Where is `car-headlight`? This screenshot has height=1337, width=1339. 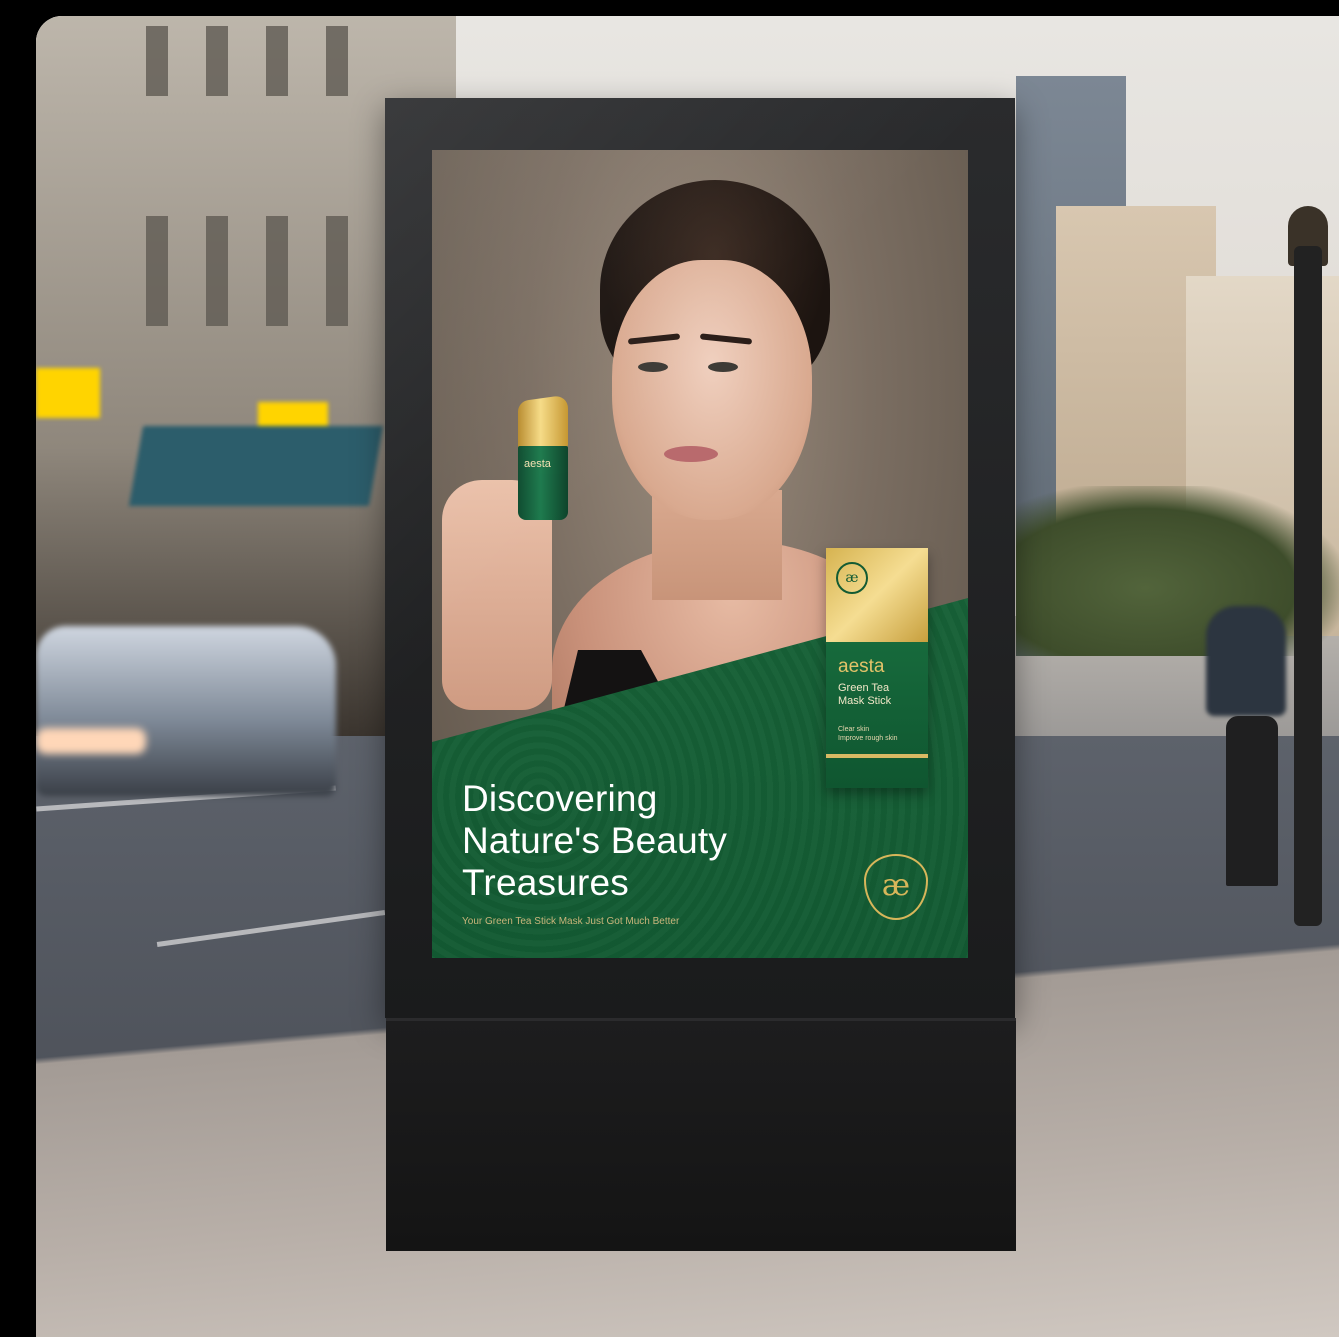 car-headlight is located at coordinates (91, 741).